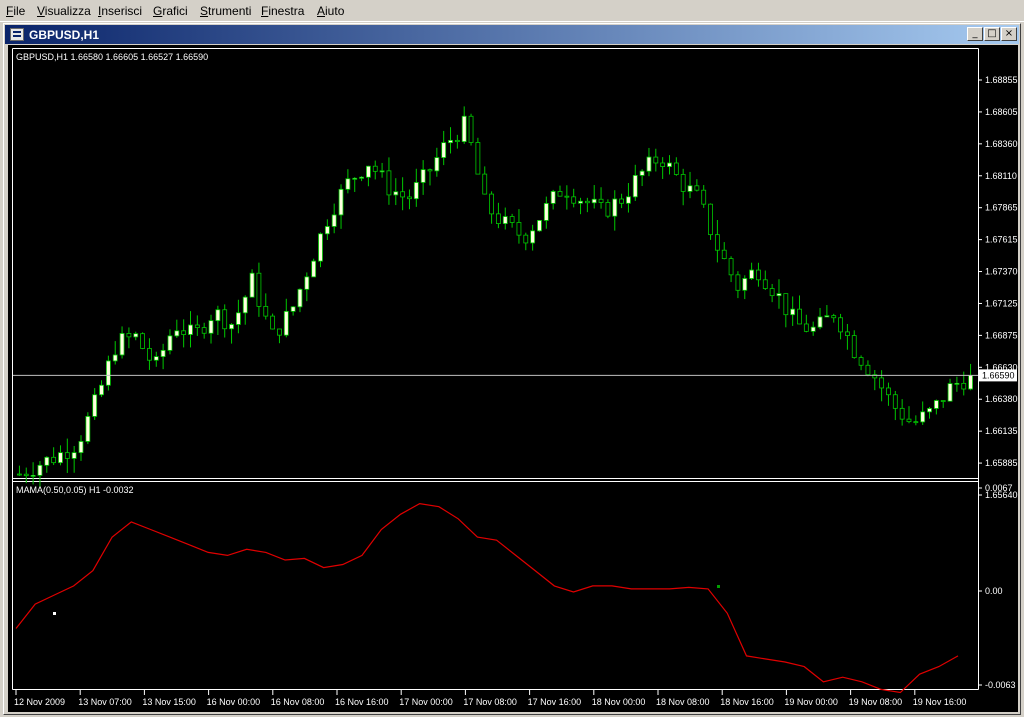 The width and height of the screenshot is (1024, 717). Describe the element at coordinates (105, 702) in the screenshot. I see `time-axis-label: 13 Nov 07:00` at that location.